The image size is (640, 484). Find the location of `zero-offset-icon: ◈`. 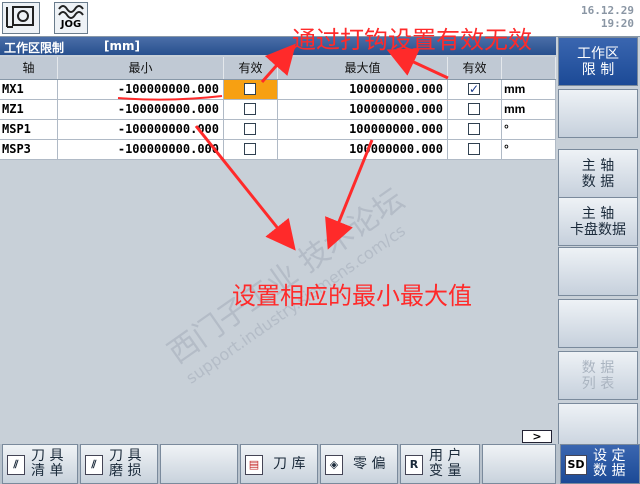

zero-offset-icon: ◈ is located at coordinates (334, 465).